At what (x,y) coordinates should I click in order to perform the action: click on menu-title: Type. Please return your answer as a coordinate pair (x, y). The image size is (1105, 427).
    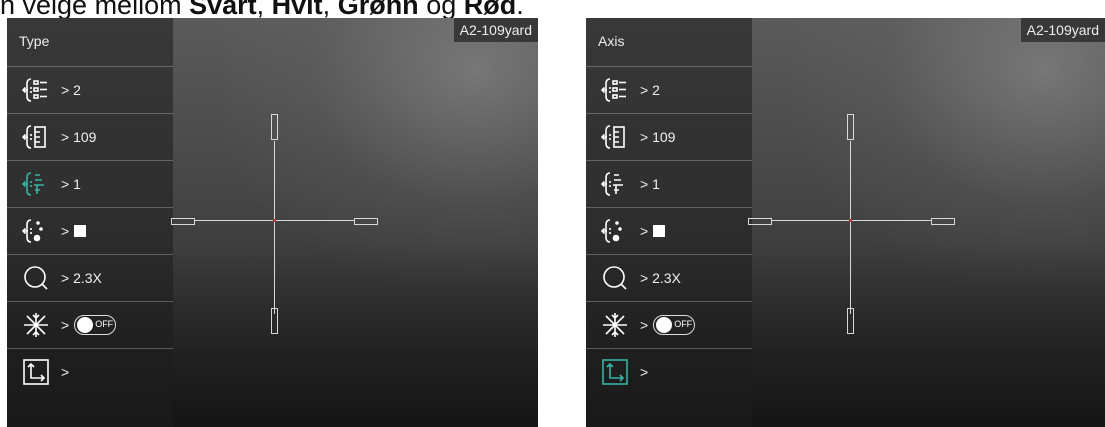
    Looking at the image, I should click on (34, 41).